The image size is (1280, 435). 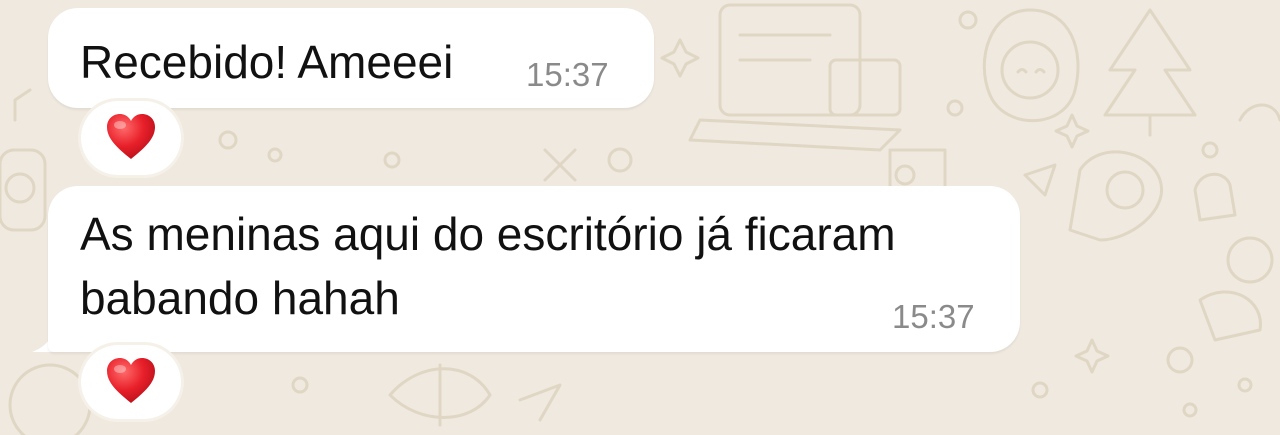 What do you see at coordinates (488, 234) in the screenshot?
I see `message-text-line-1: As meninas aqui do escritório já ficaram` at bounding box center [488, 234].